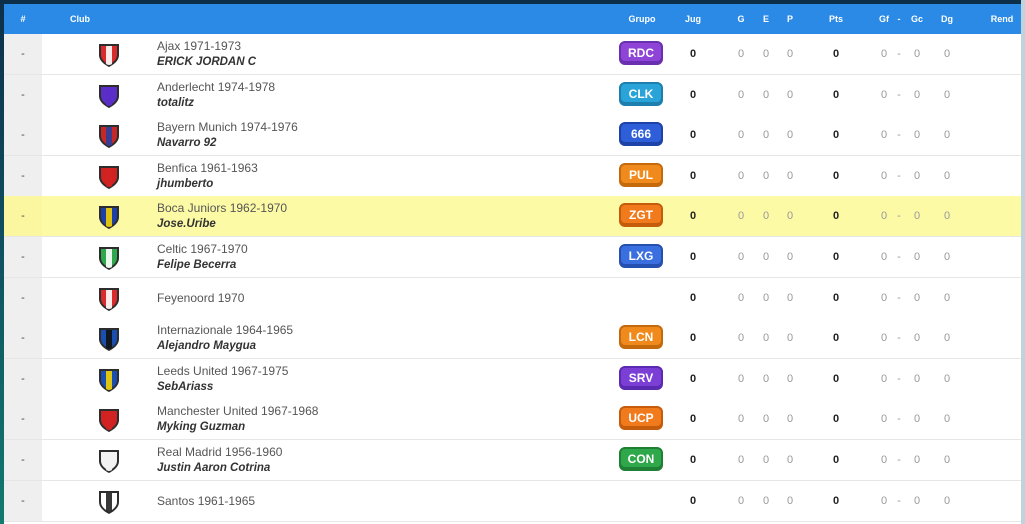 The image size is (1025, 524). What do you see at coordinates (175, 103) in the screenshot?
I see `manager-name: totalitz` at bounding box center [175, 103].